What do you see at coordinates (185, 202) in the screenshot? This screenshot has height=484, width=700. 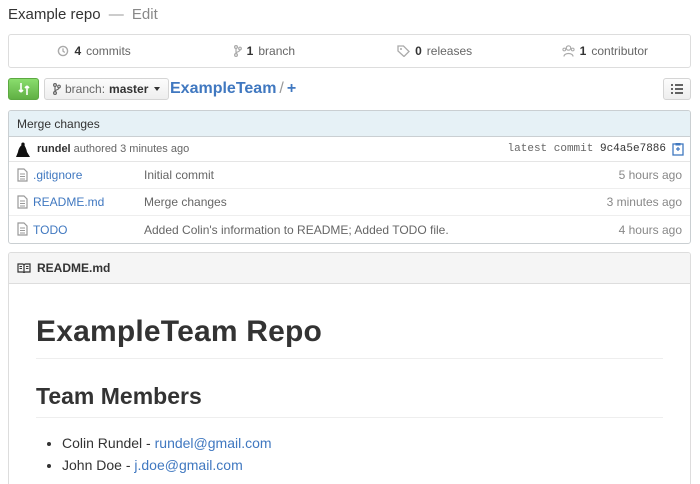 I see `file-commit-message: Merge changes` at bounding box center [185, 202].